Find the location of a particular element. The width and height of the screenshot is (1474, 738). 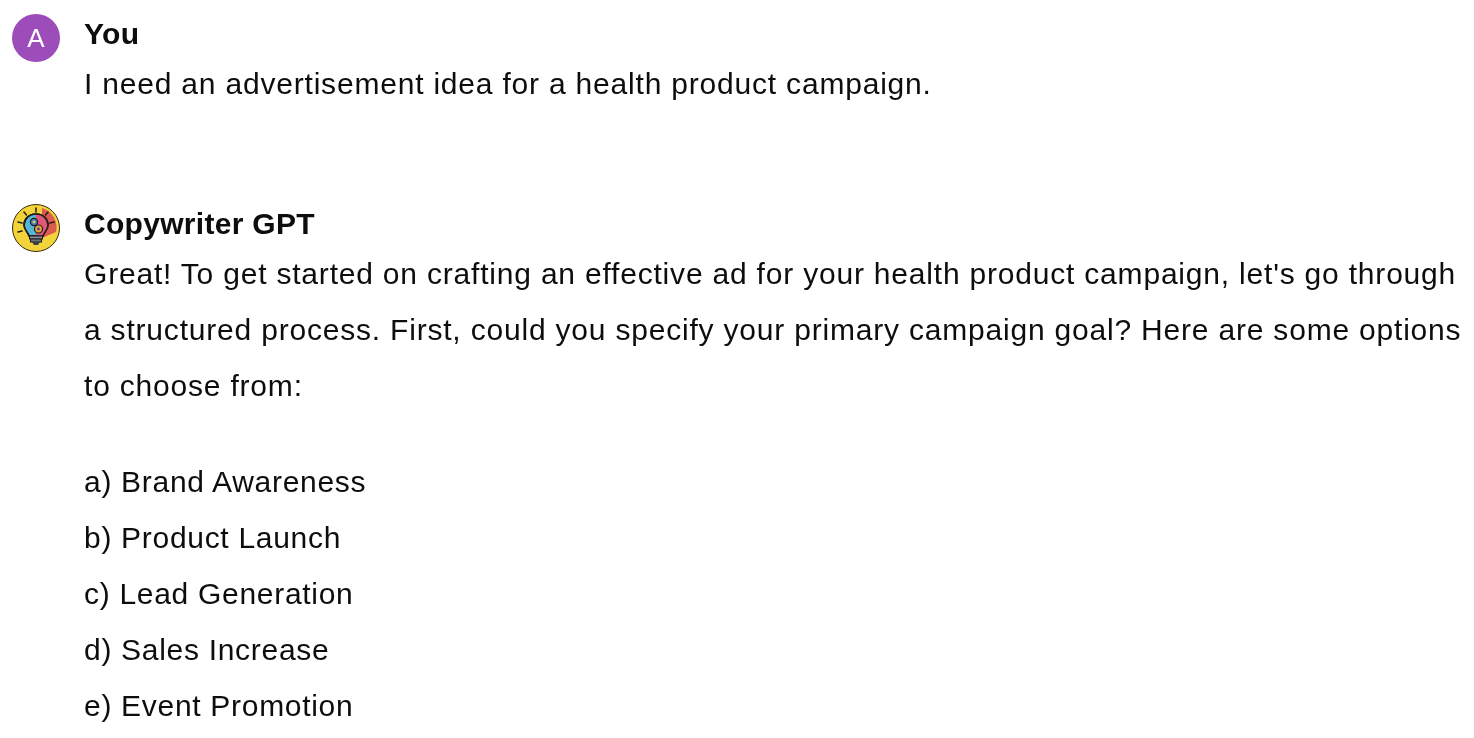

option-text: d) Sales Increase is located at coordinates (207, 650).